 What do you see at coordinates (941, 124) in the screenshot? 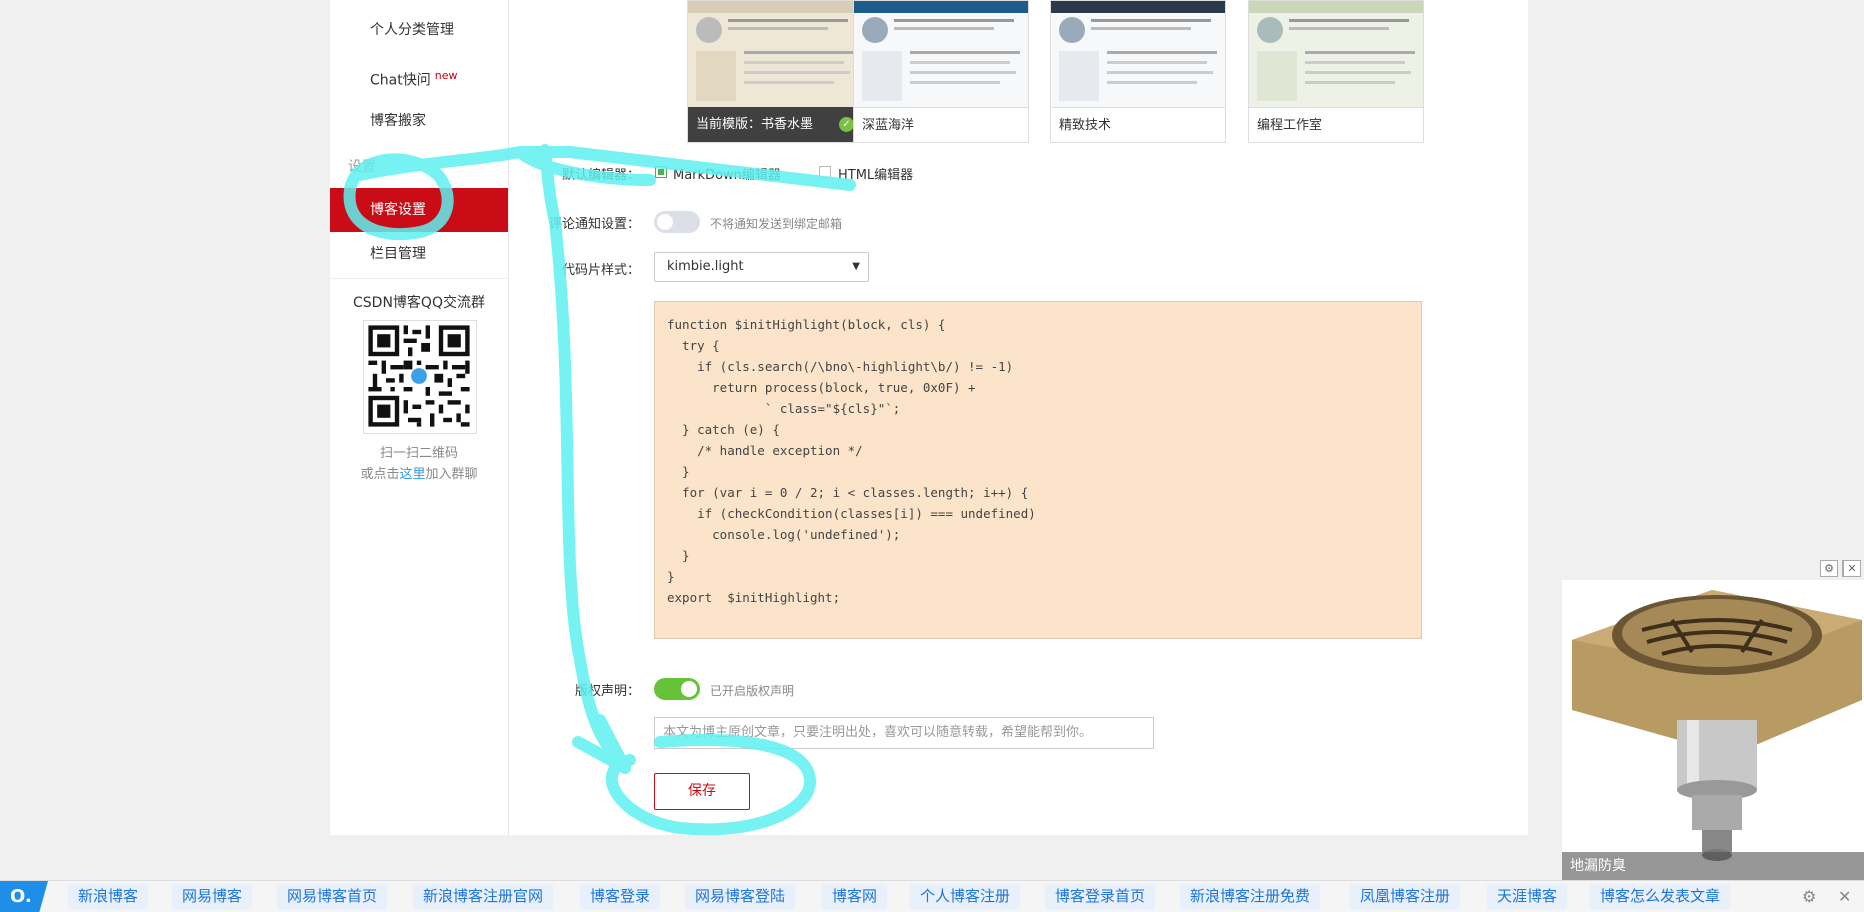
I see `template-label: 深蓝海洋` at bounding box center [941, 124].